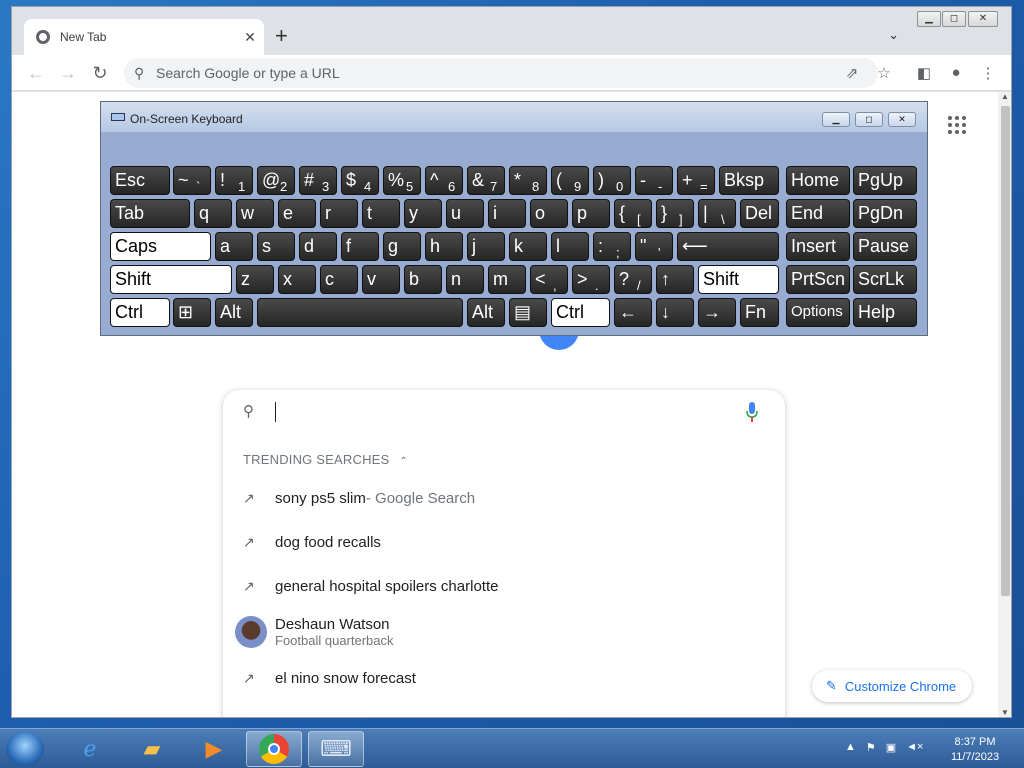 The width and height of the screenshot is (1024, 768). Describe the element at coordinates (818, 312) in the screenshot. I see `key-options: Options` at that location.